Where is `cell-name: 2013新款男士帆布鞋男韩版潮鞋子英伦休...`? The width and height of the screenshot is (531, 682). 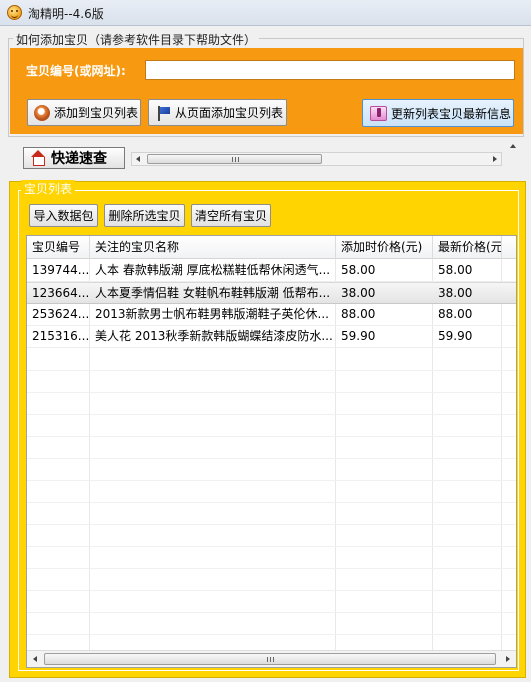
cell-name: 2013新款男士帆布鞋男韩版潮鞋子英伦休... is located at coordinates (212, 314).